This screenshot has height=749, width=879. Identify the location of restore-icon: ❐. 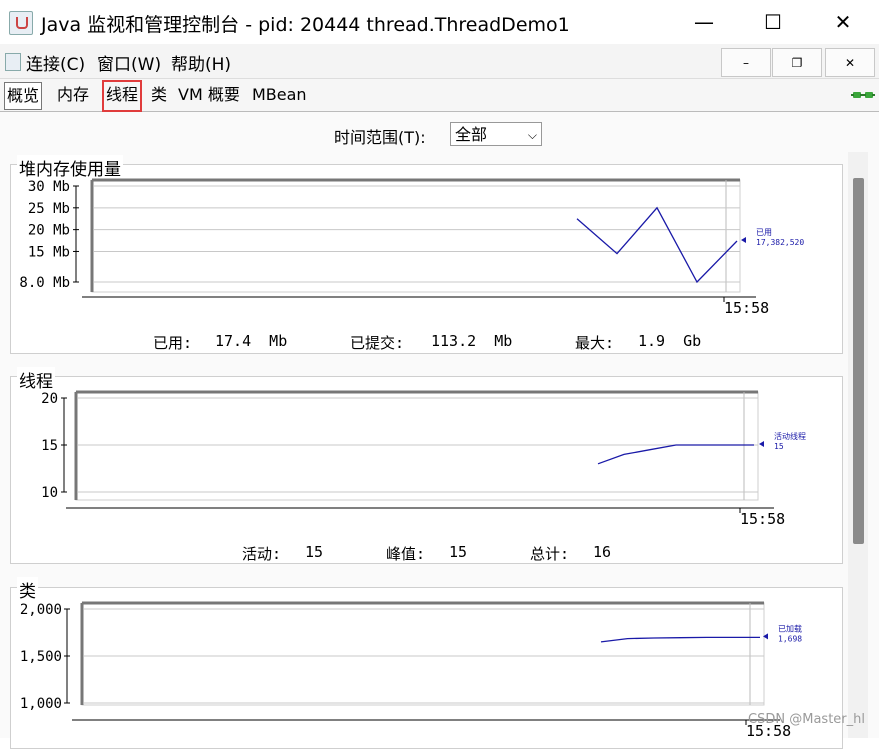
(797, 62).